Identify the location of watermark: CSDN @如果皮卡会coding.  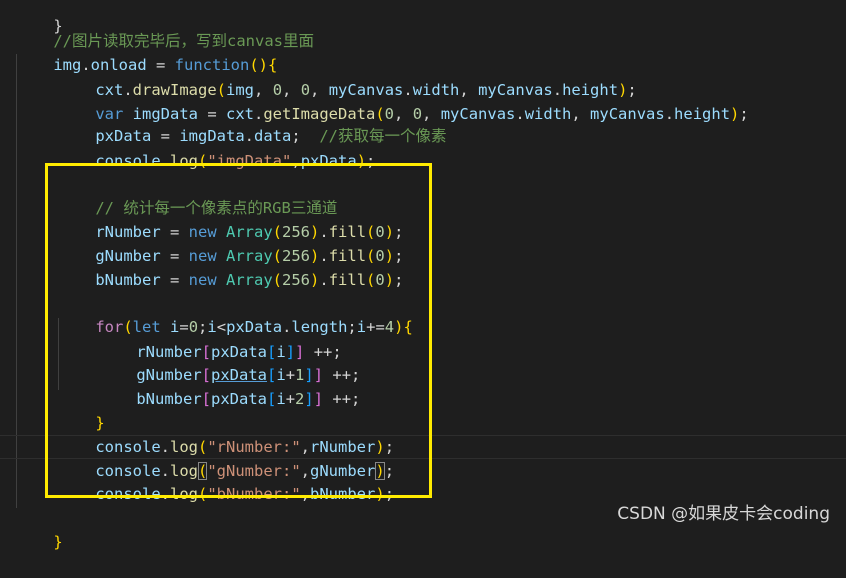
(723, 514).